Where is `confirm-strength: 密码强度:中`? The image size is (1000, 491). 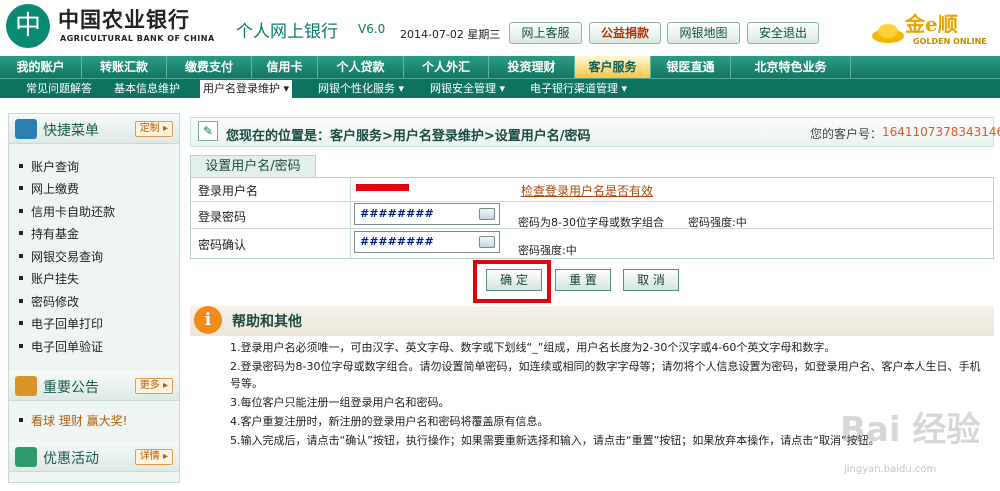 confirm-strength: 密码强度:中 is located at coordinates (547, 250).